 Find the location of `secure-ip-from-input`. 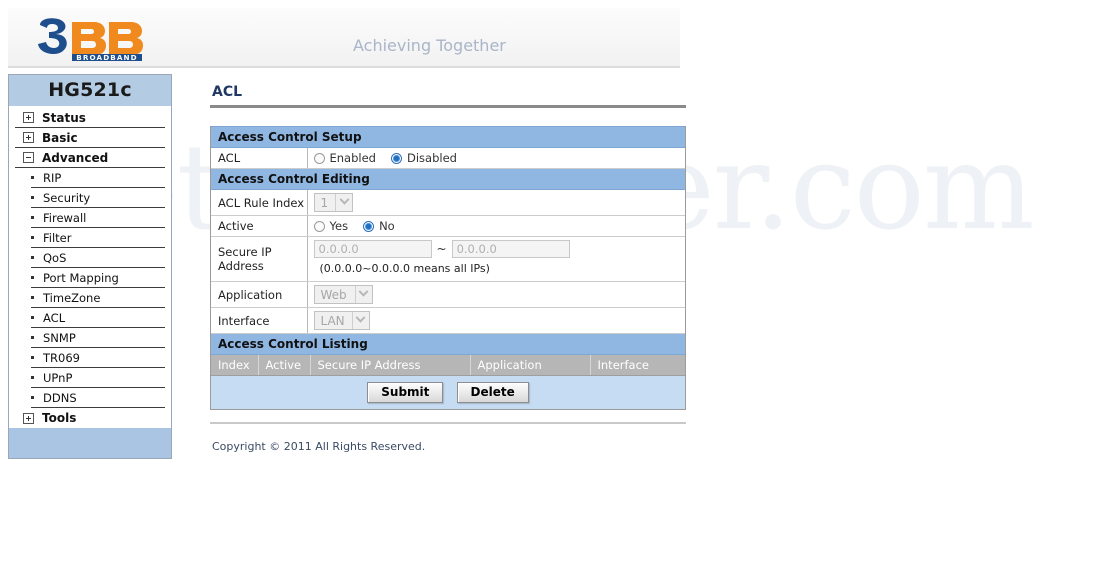

secure-ip-from-input is located at coordinates (372, 249).